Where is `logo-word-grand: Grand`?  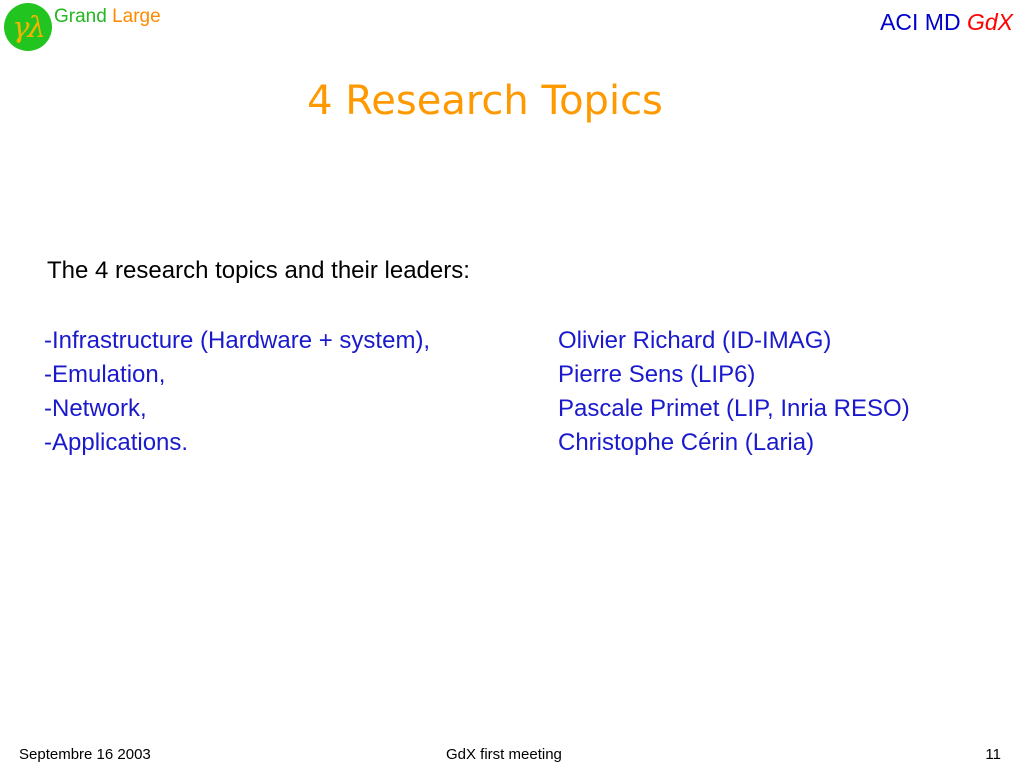 logo-word-grand: Grand is located at coordinates (80, 16).